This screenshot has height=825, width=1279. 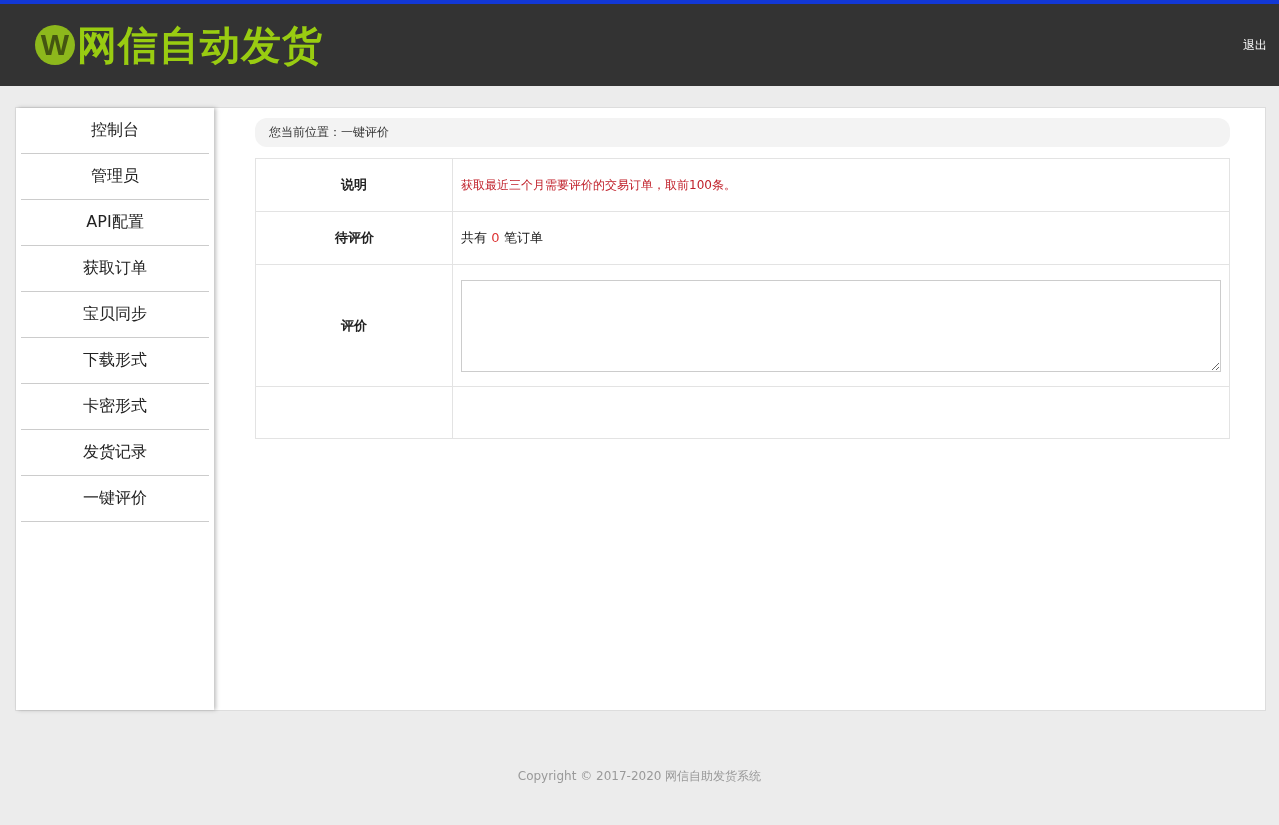 I want to click on sidebar-item: 控制台, so click(x=115, y=131).